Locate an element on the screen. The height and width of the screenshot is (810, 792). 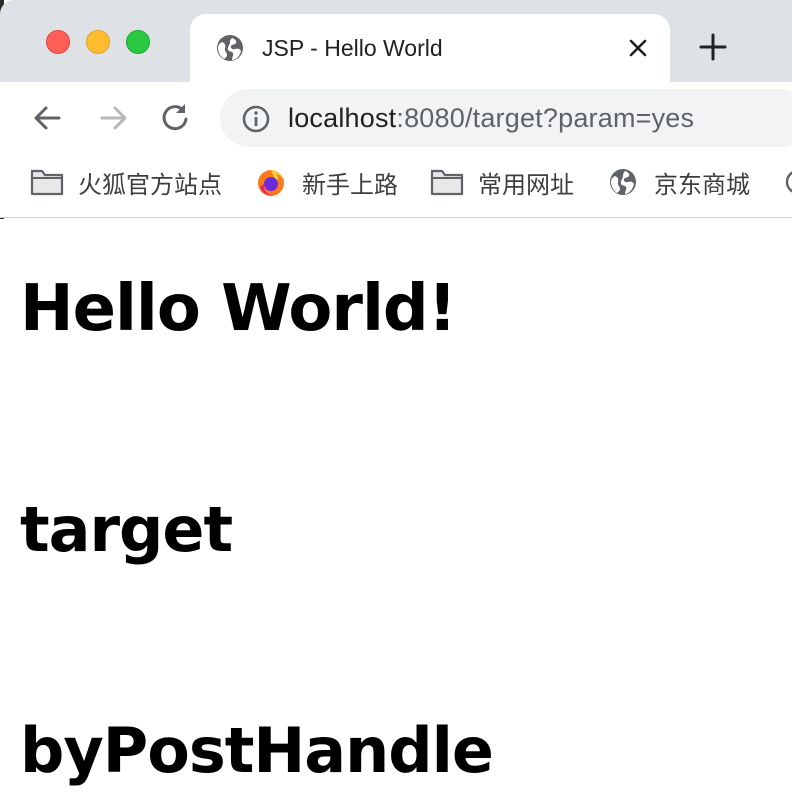
bookmark-label: 京东商城 is located at coordinates (702, 184).